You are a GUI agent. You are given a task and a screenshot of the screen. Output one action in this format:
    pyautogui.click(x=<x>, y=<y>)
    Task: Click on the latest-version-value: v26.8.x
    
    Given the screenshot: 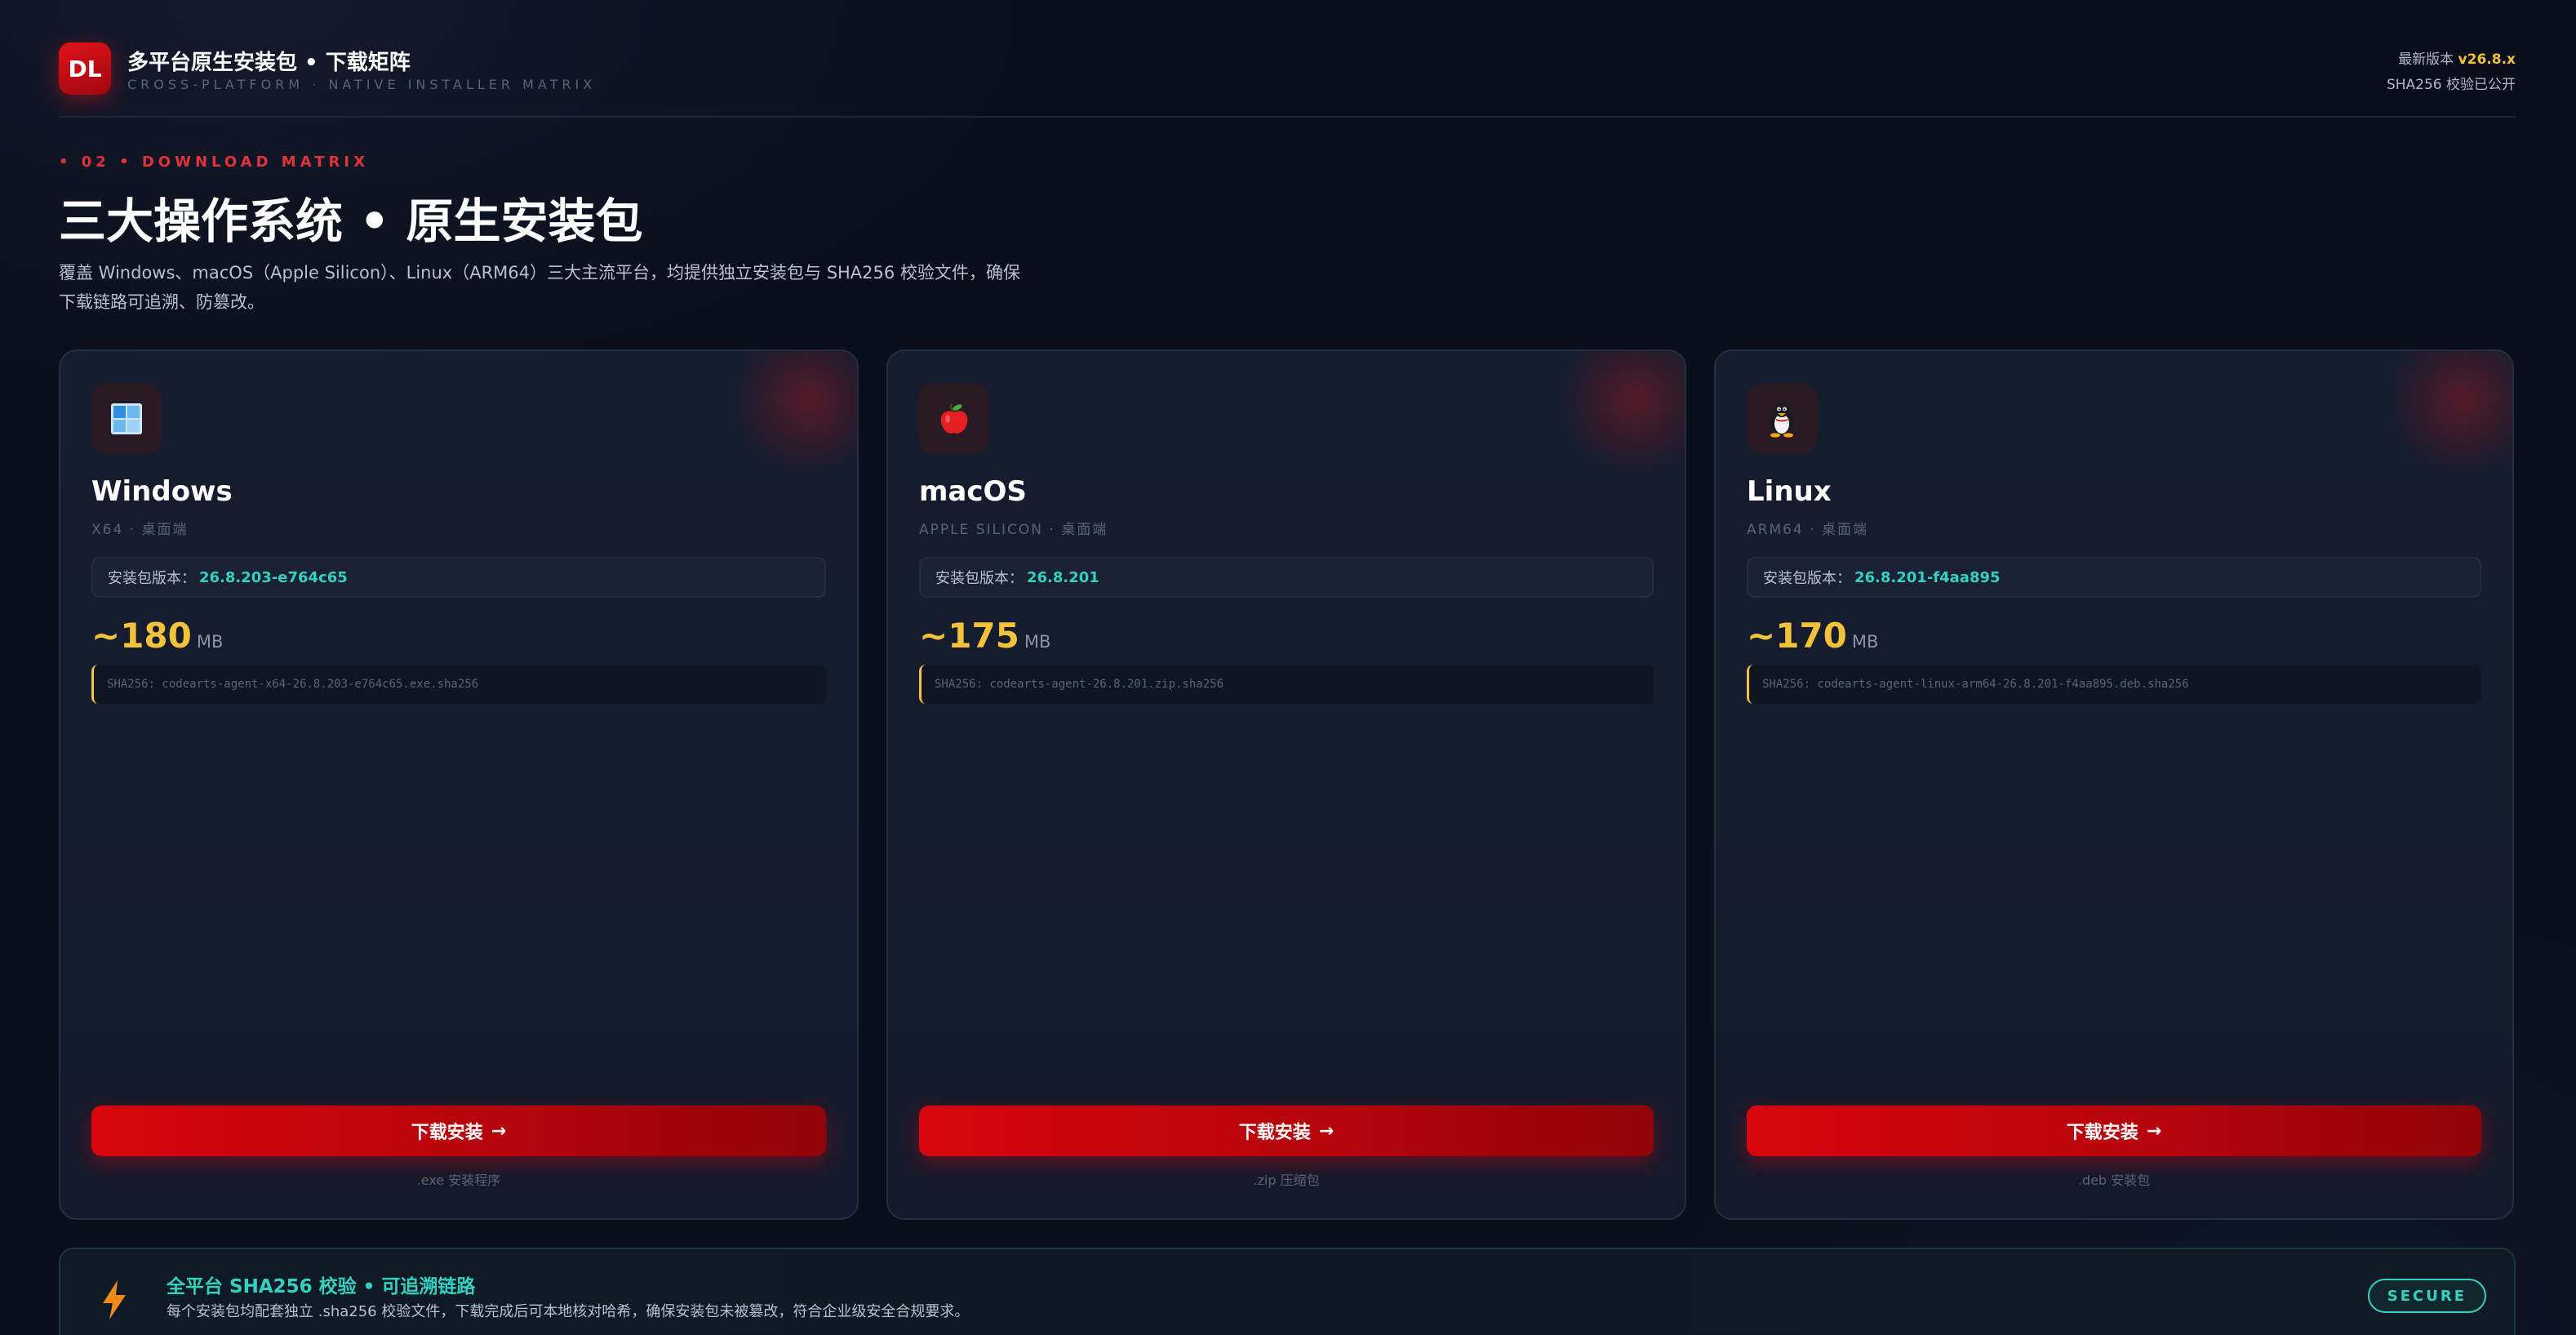 What is the action you would take?
    pyautogui.click(x=2487, y=60)
    